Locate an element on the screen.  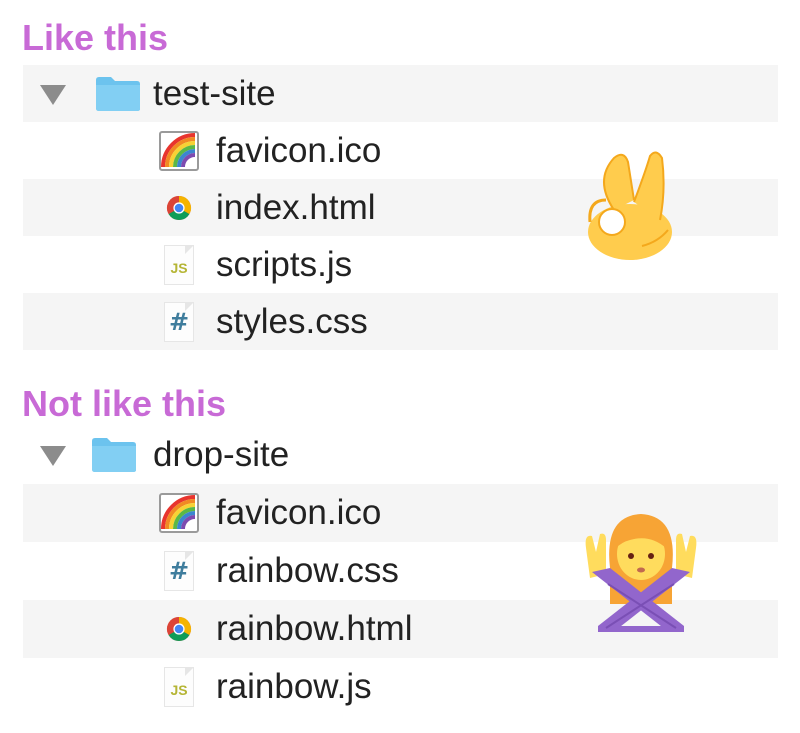
file-name: rainbow.js is located at coordinates (294, 686).